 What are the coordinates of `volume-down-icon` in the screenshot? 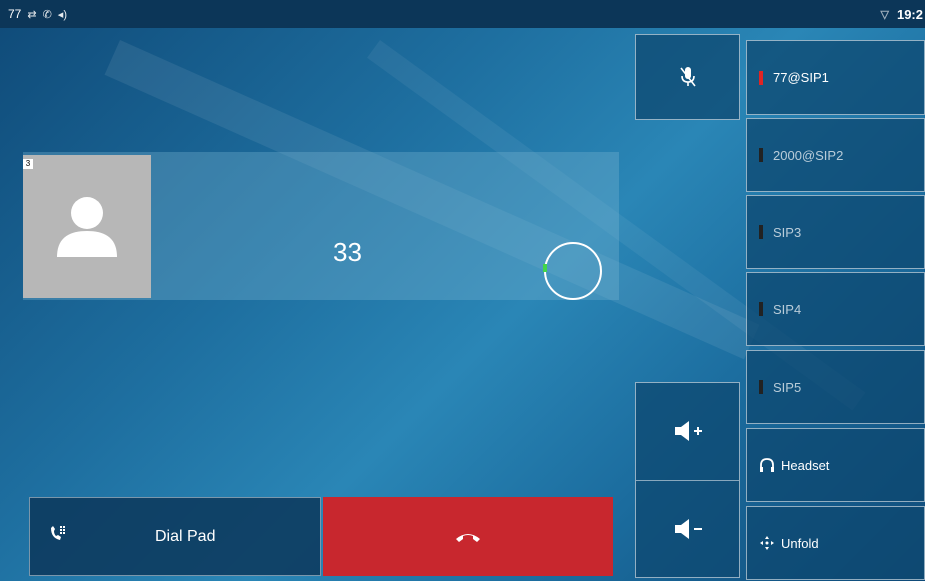 It's located at (688, 529).